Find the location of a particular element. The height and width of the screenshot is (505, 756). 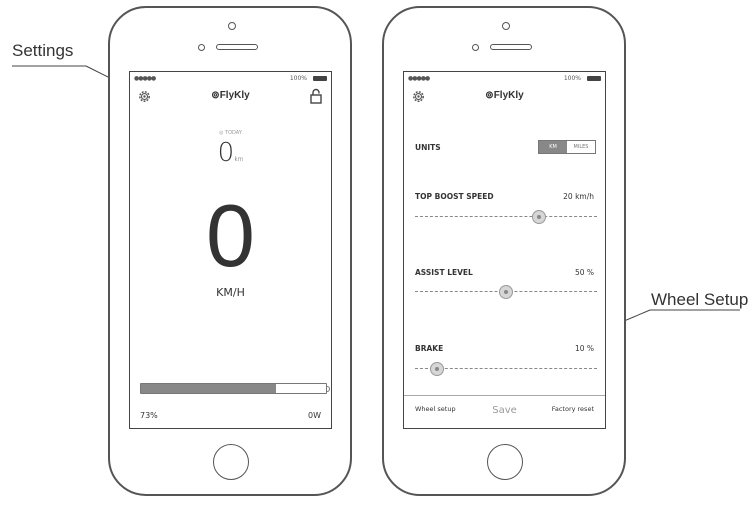

brake-slider is located at coordinates (506, 369).